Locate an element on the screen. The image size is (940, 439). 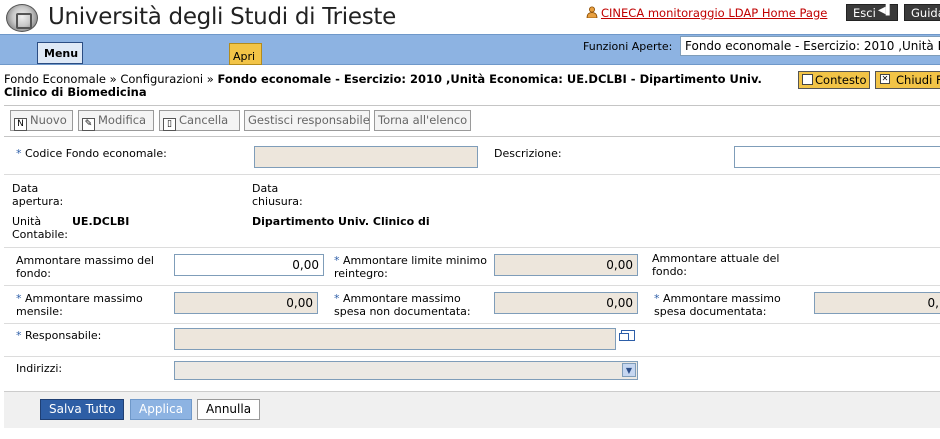
unita-code: UE.DCLBI is located at coordinates (101, 221).